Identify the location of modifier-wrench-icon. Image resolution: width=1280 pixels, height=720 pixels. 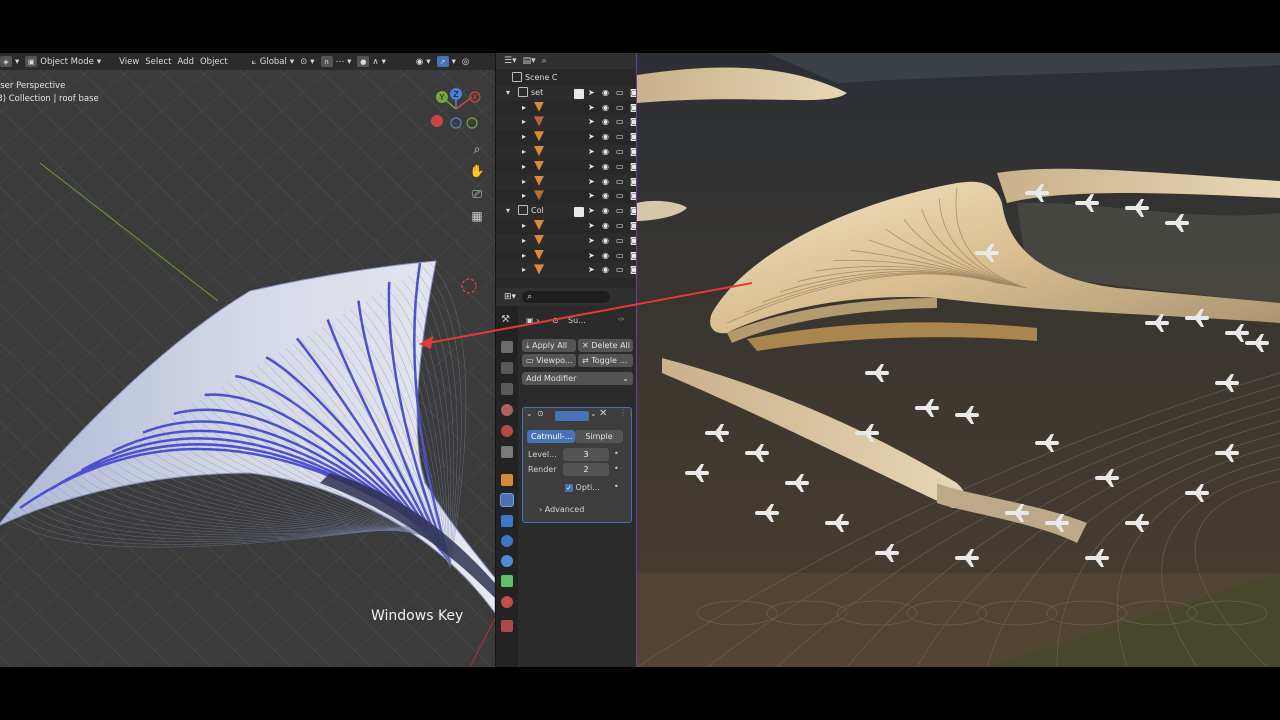
(507, 500).